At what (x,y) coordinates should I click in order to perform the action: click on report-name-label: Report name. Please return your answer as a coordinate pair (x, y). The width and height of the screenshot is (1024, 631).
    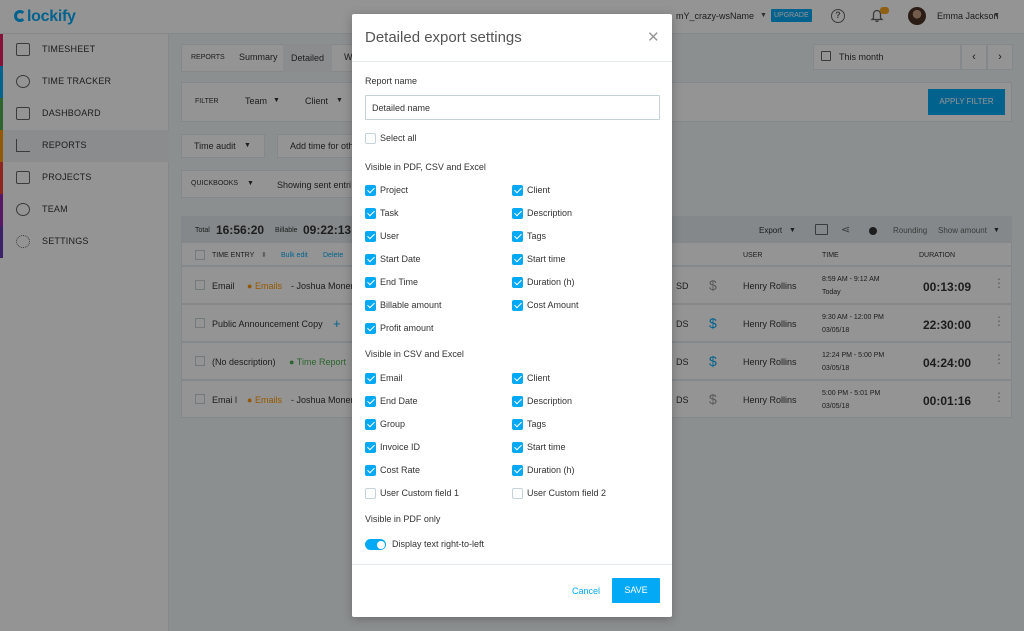
    Looking at the image, I should click on (391, 81).